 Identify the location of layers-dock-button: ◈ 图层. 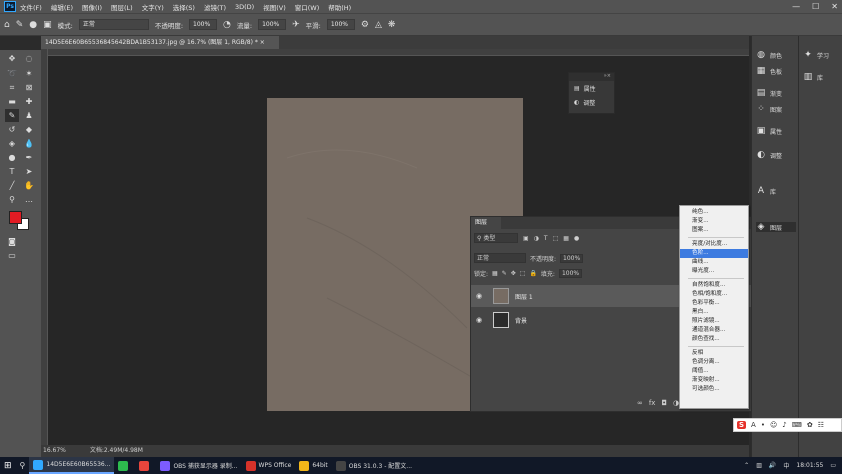
(776, 227).